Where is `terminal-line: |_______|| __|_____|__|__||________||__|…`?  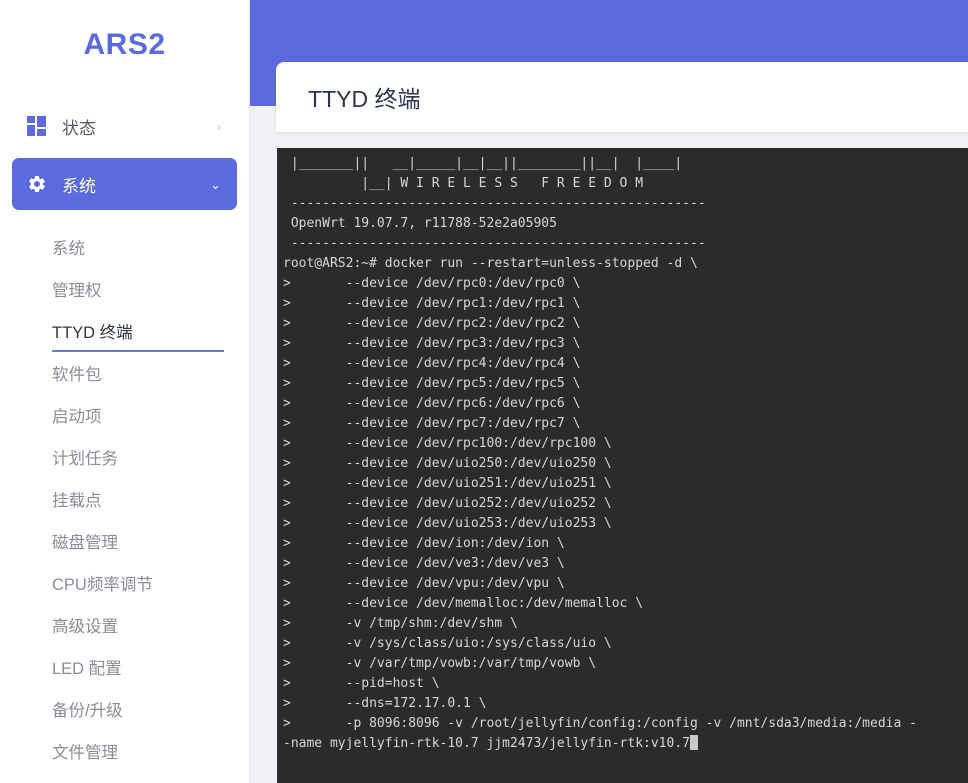
terminal-line: |_______|| __|_____|__|__||________||__|… is located at coordinates (483, 163).